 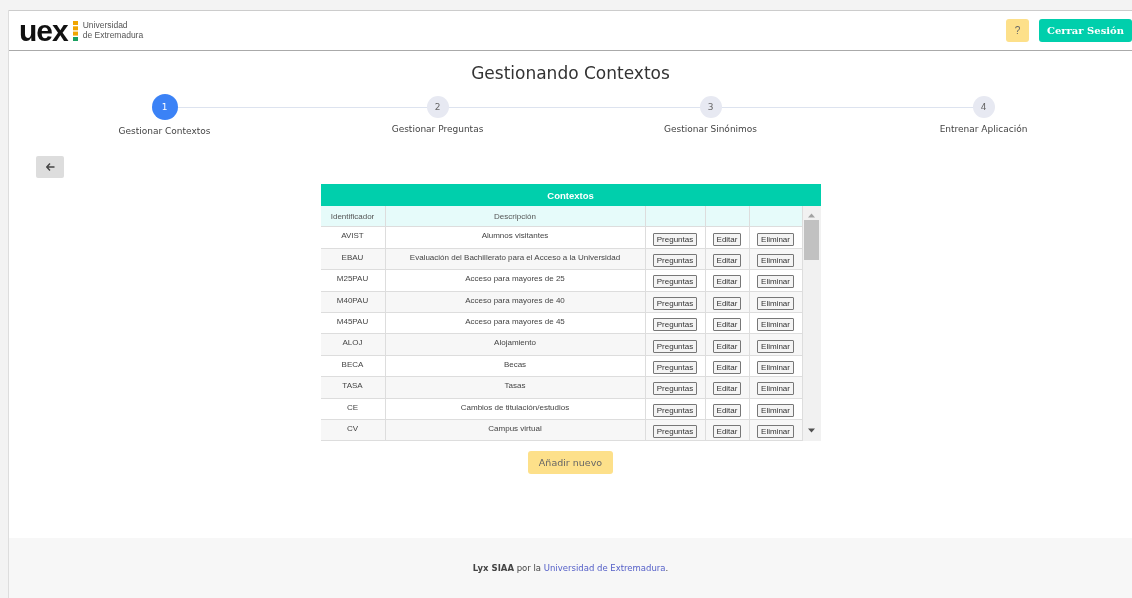 I want to click on table-cell: Becas, so click(x=515, y=366).